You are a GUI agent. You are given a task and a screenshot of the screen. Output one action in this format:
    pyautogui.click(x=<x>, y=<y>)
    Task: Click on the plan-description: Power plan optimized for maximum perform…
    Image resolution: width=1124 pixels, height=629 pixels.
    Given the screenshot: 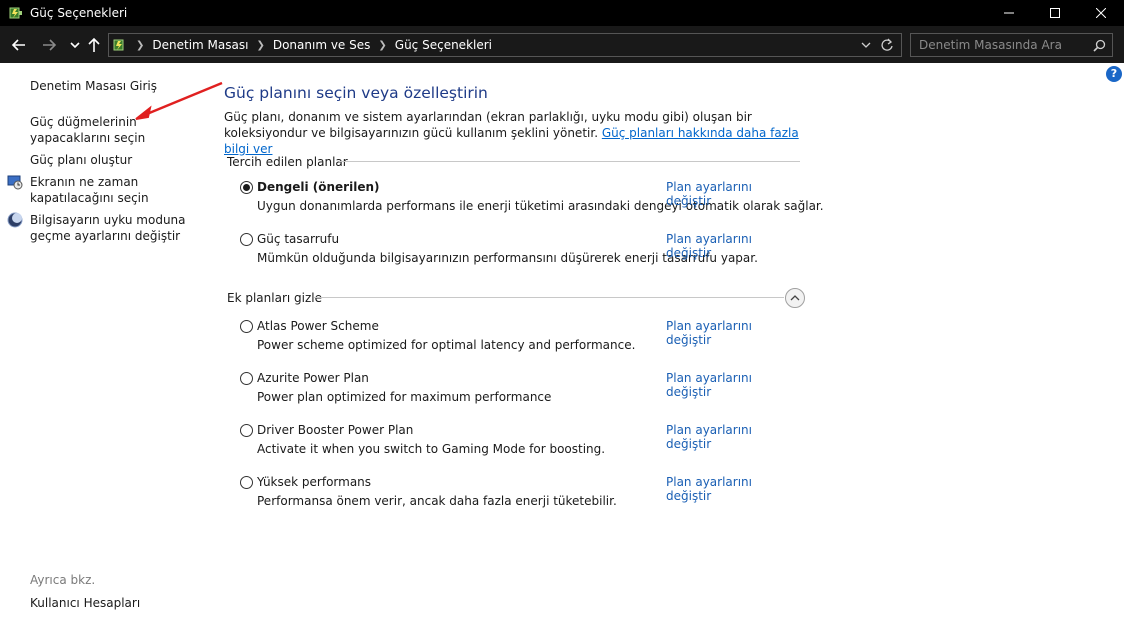 What is the action you would take?
    pyautogui.click(x=404, y=397)
    